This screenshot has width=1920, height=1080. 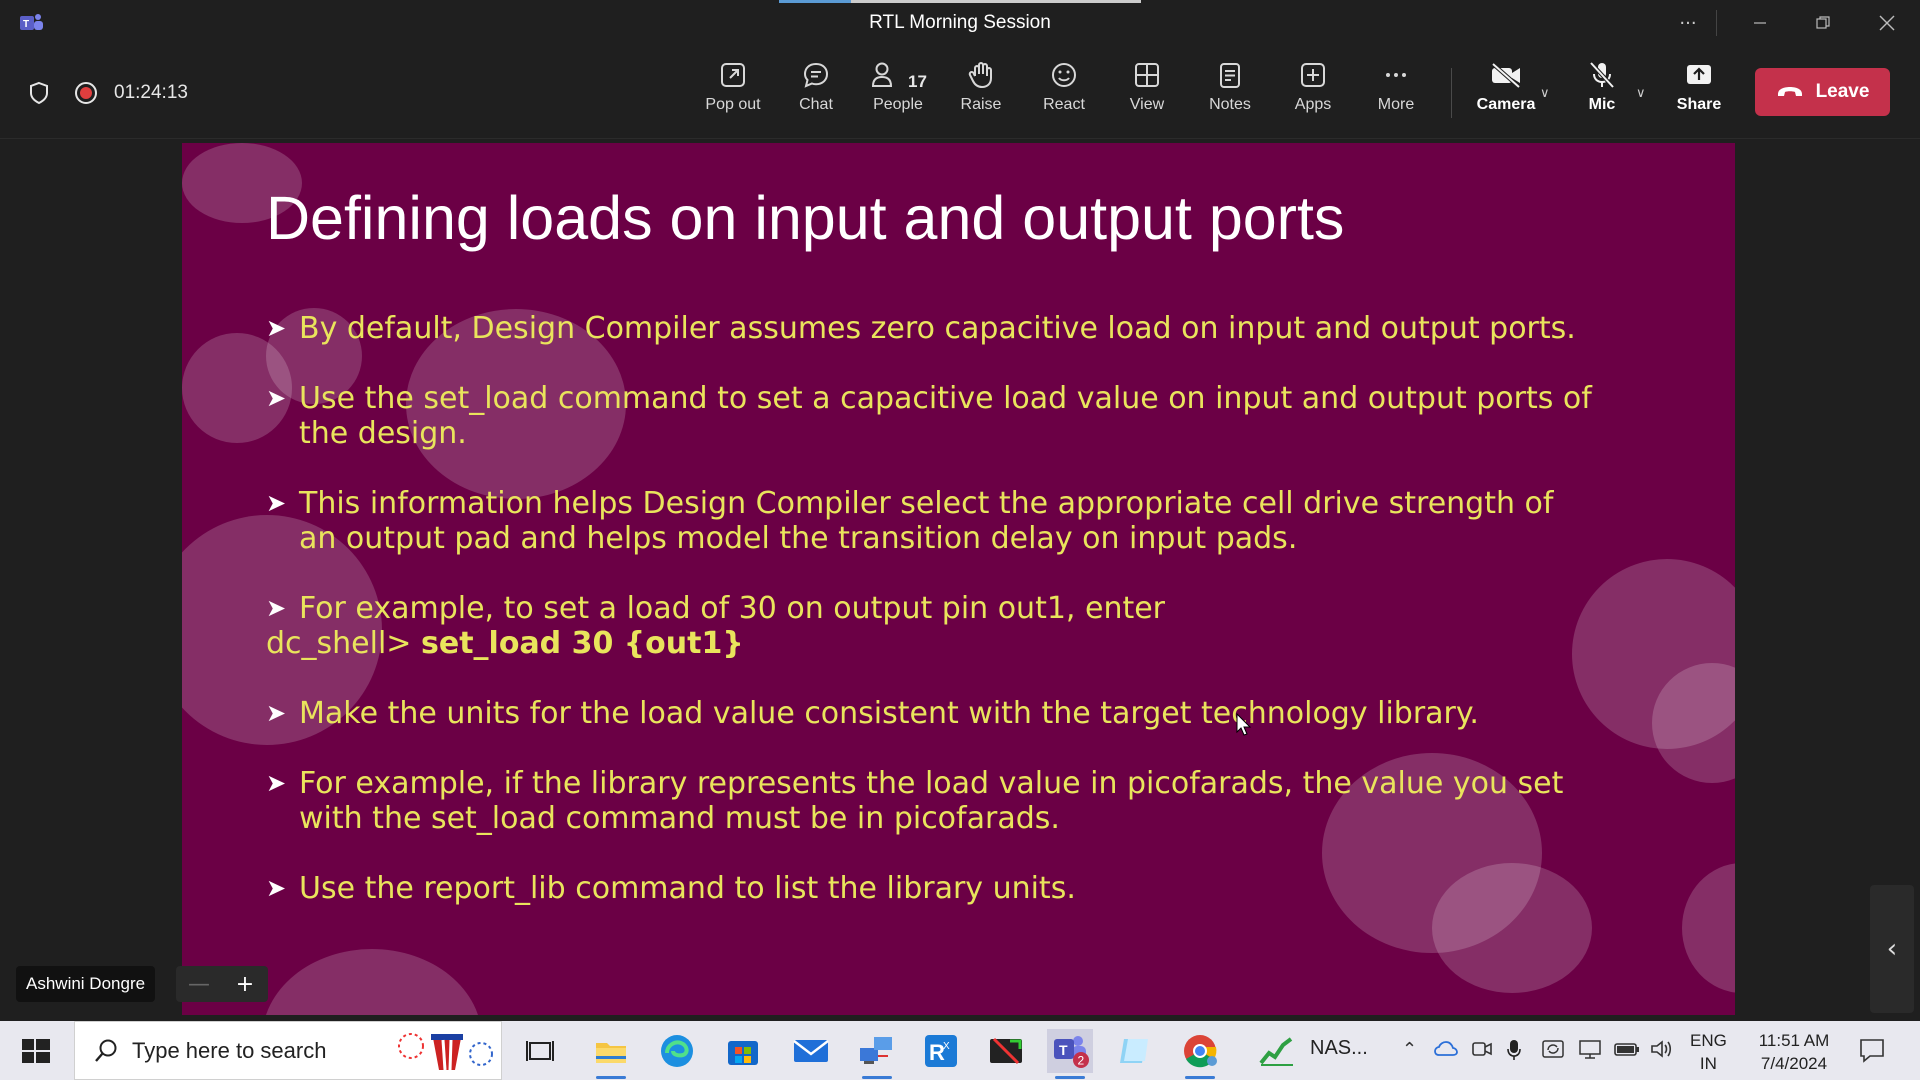 I want to click on zoom-in-icon: +, so click(x=245, y=984).